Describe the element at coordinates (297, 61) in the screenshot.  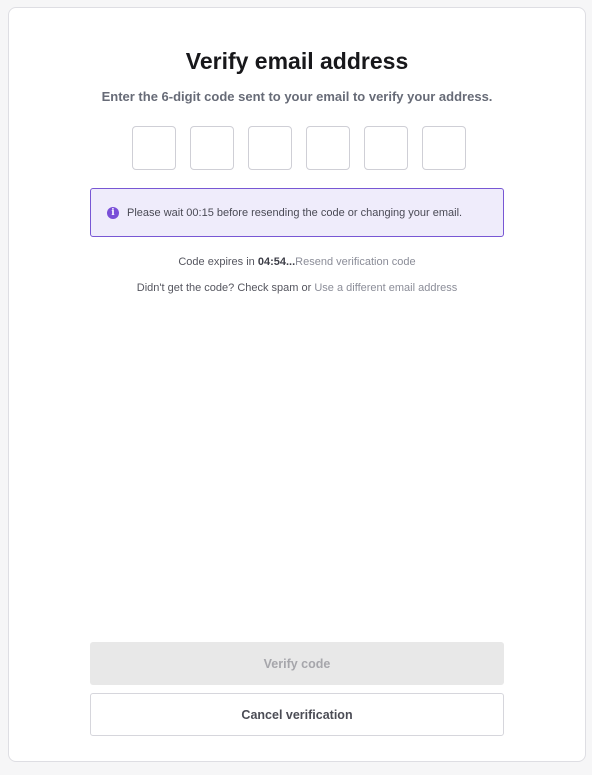
I see `page-title: Verify email address` at that location.